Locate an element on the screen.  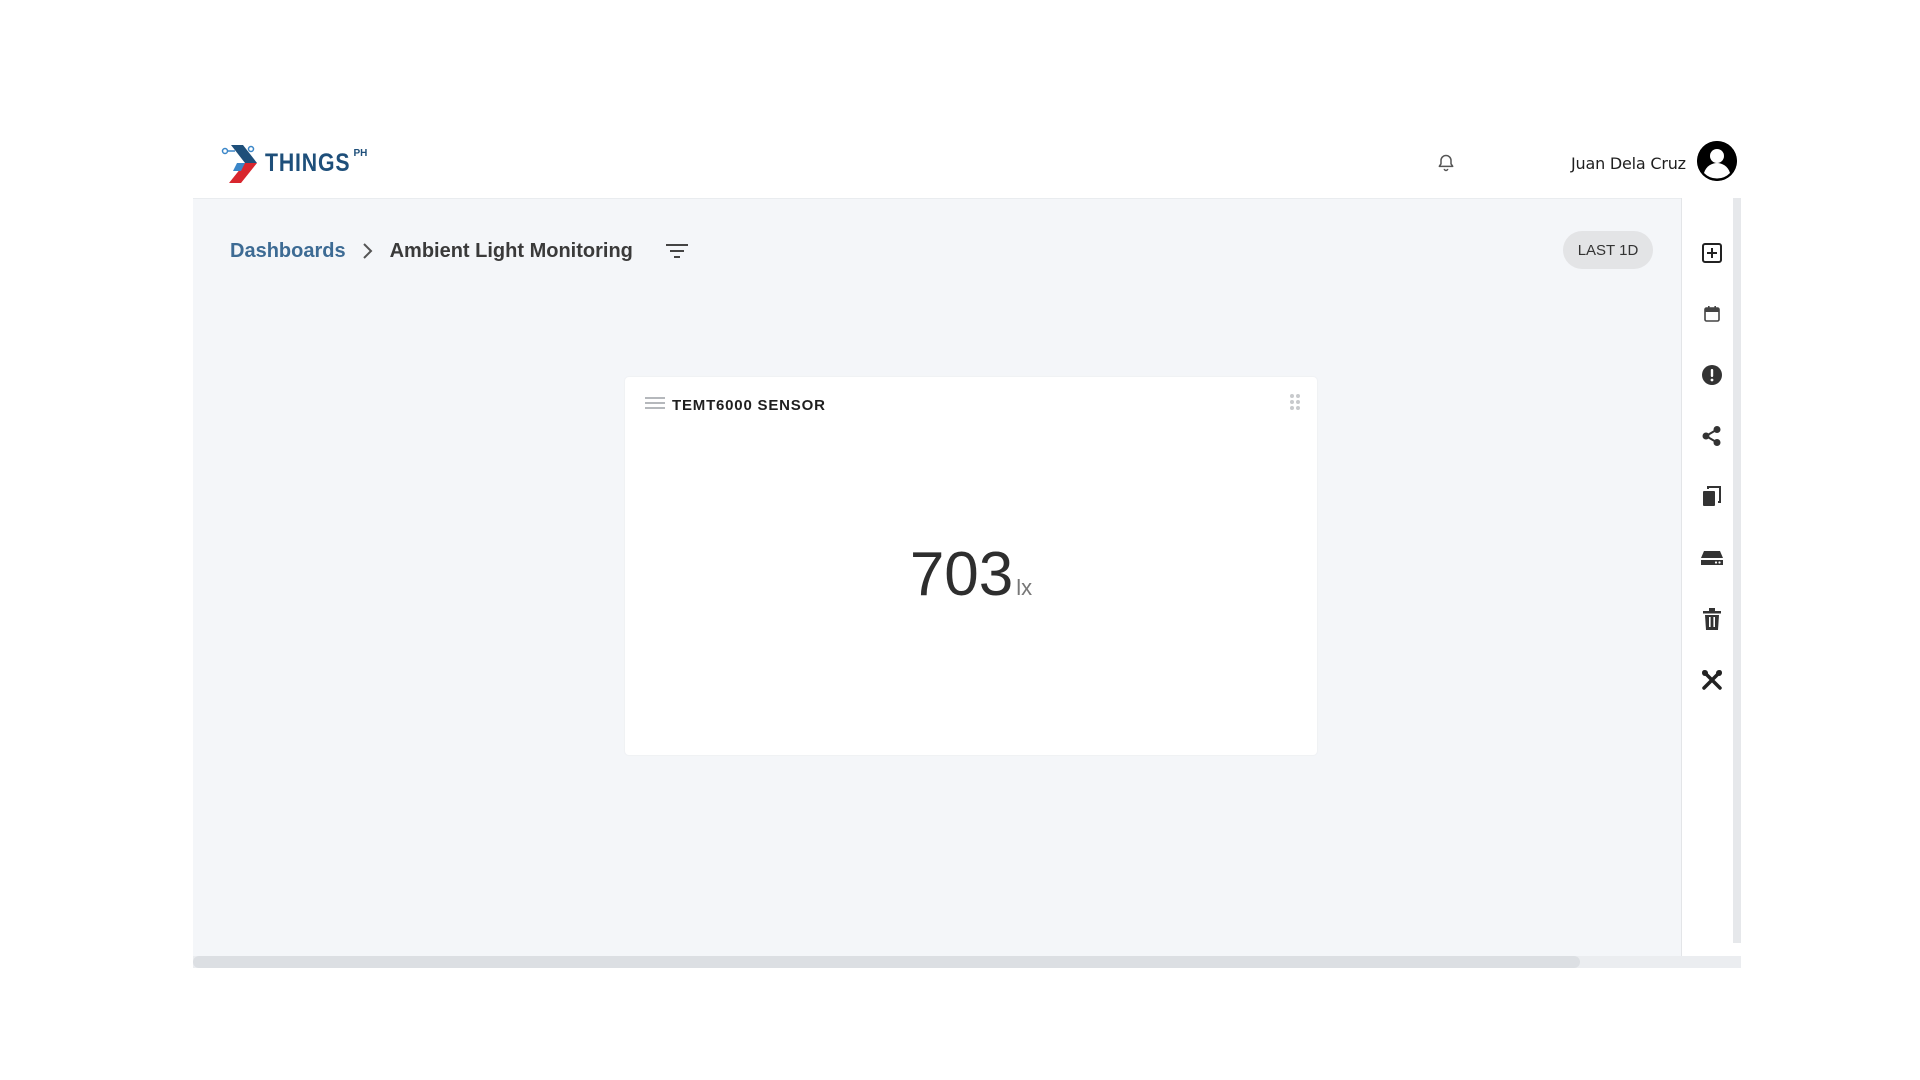
logo-mark-icon is located at coordinates (239, 164).